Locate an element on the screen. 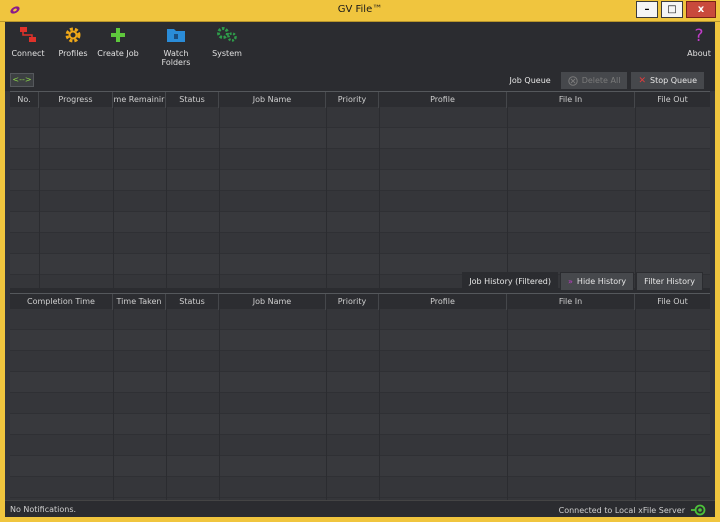  stop-icon: ✕ is located at coordinates (642, 80).